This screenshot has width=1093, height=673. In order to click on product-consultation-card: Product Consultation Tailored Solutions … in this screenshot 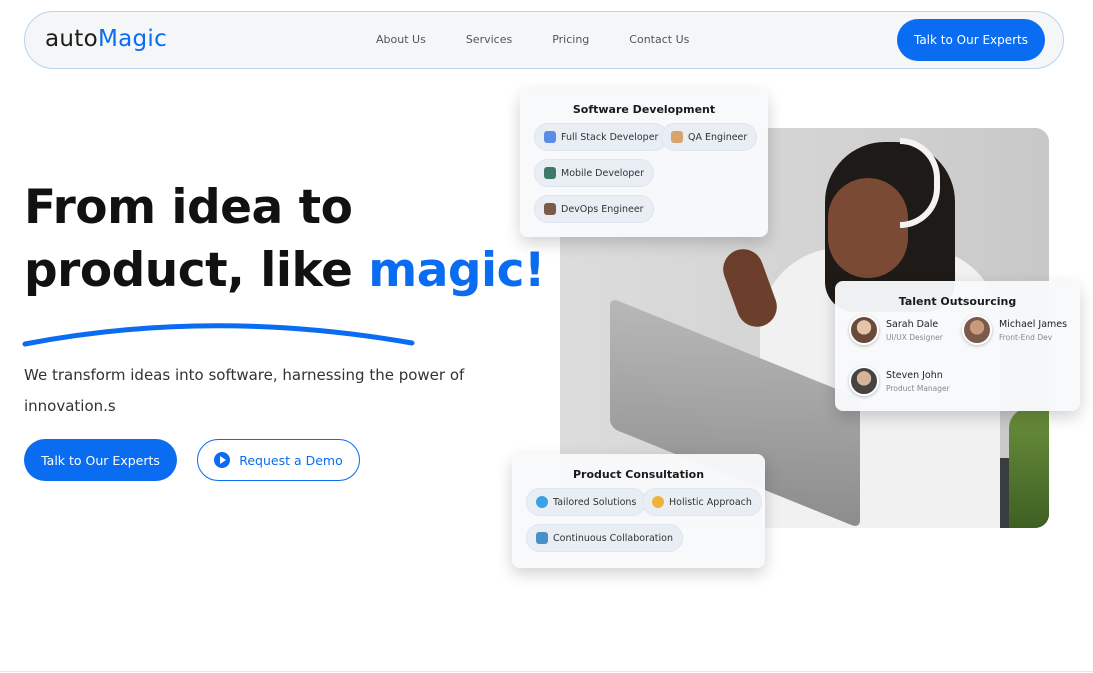, I will do `click(638, 511)`.